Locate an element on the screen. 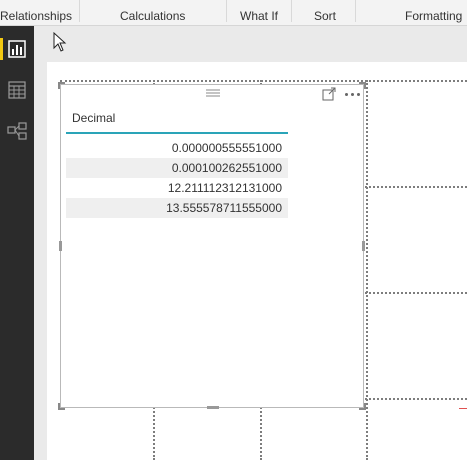 This screenshot has width=467, height=460. nav-data-view is located at coordinates (17, 90).